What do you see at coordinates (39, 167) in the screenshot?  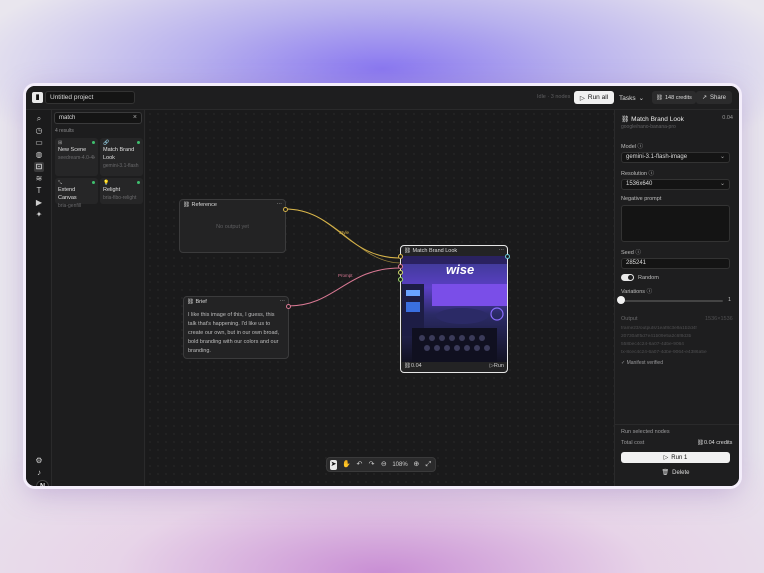 I see `nodes-icon: ⊡` at bounding box center [39, 167].